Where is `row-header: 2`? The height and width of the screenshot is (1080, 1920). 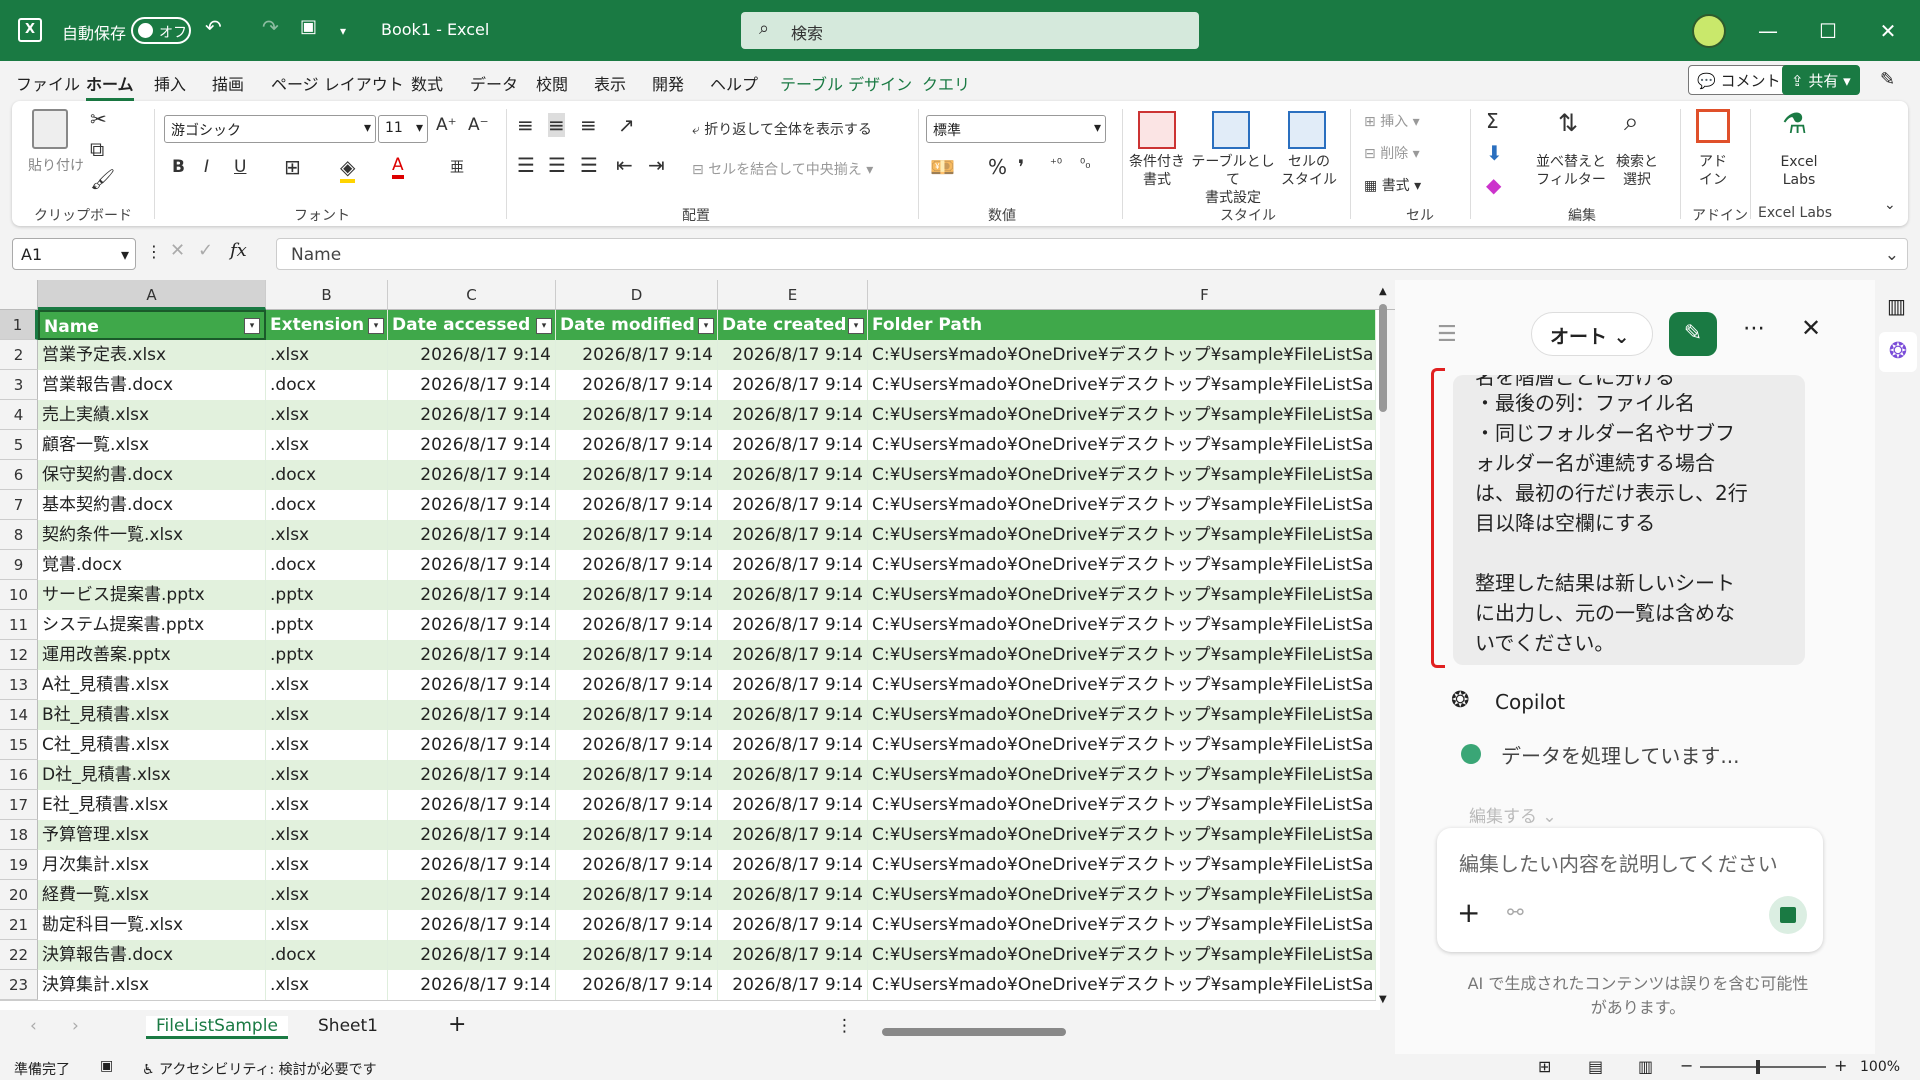
row-header: 2 is located at coordinates (19, 355).